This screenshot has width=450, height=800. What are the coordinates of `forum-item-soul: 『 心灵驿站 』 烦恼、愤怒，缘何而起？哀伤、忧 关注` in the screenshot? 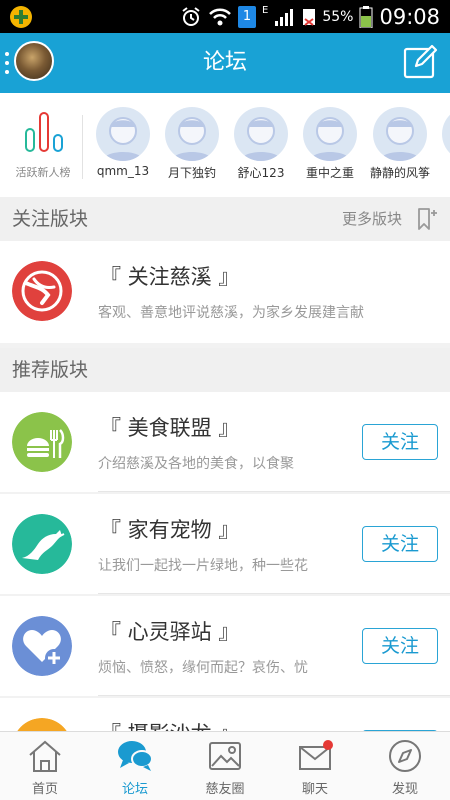 It's located at (225, 646).